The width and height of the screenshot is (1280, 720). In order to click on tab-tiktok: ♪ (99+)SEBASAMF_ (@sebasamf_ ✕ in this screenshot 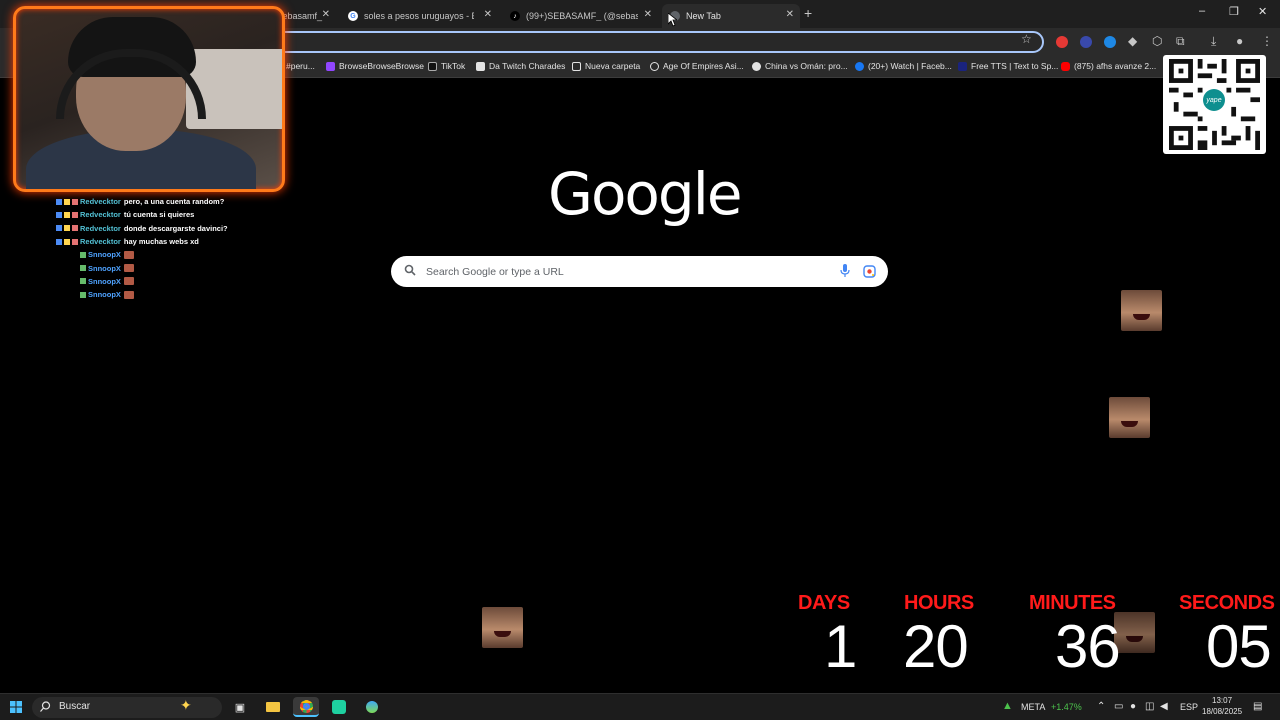, I will do `click(580, 16)`.